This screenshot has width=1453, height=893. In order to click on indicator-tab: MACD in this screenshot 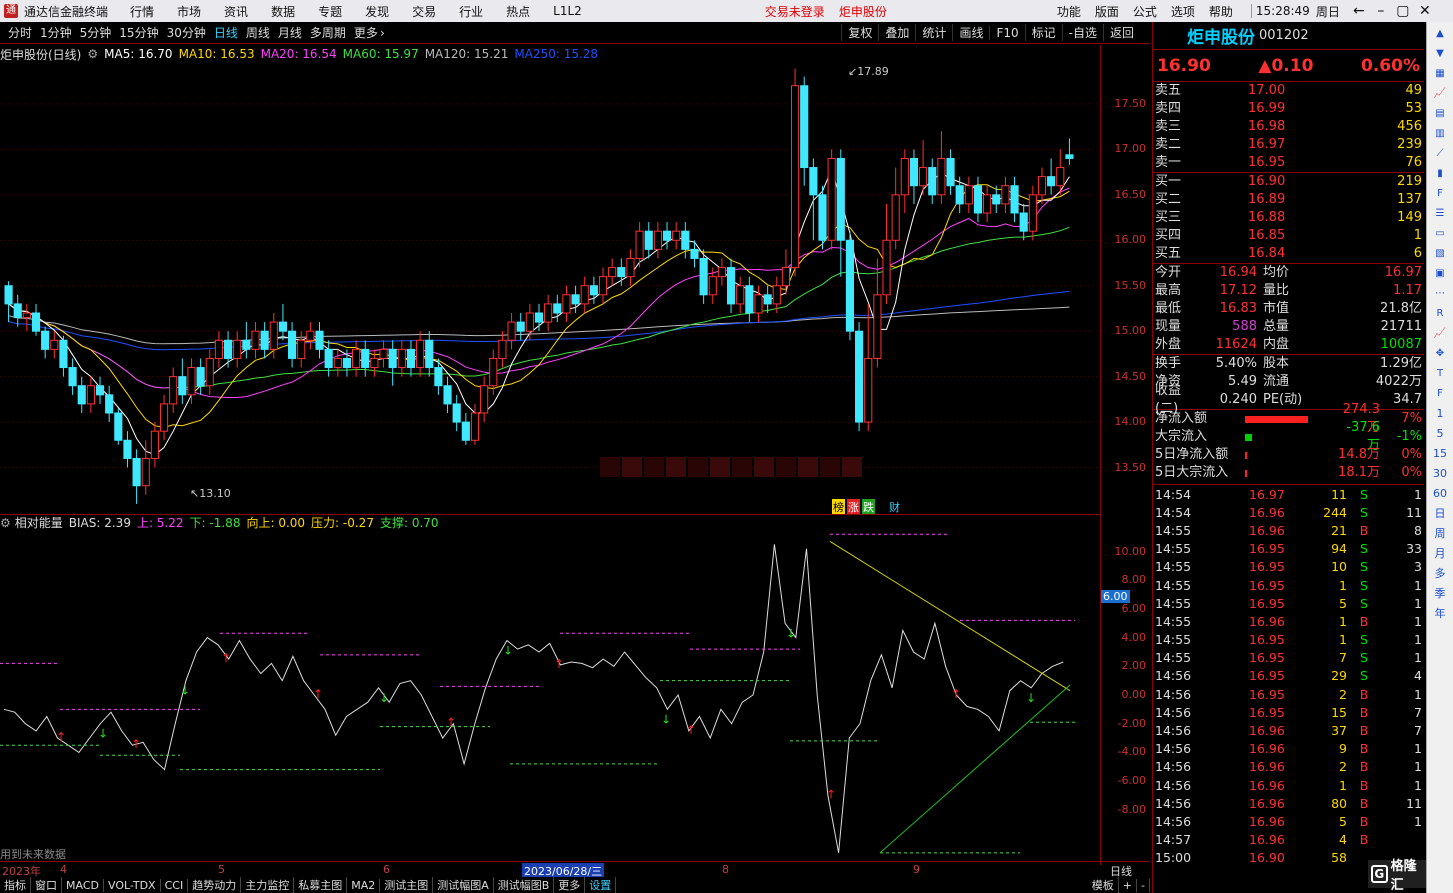, I will do `click(83, 885)`.